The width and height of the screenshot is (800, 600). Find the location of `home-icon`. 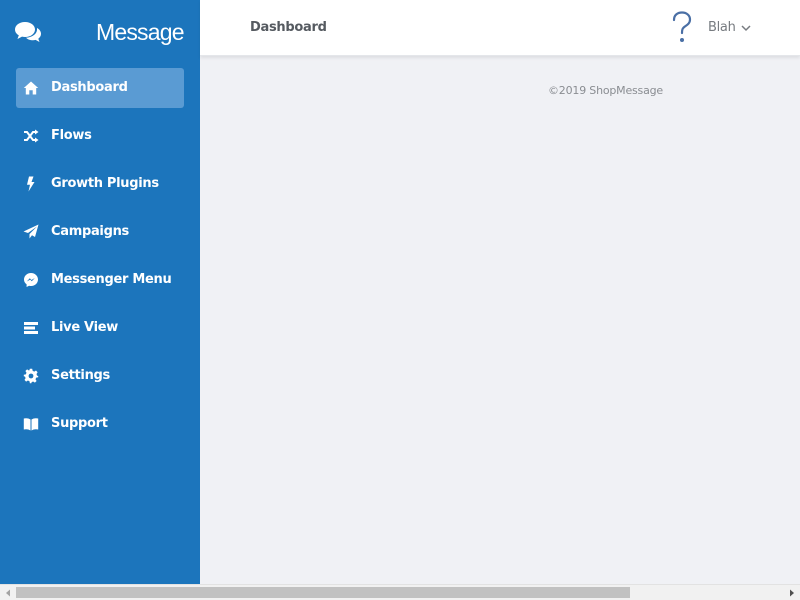

home-icon is located at coordinates (31, 88).